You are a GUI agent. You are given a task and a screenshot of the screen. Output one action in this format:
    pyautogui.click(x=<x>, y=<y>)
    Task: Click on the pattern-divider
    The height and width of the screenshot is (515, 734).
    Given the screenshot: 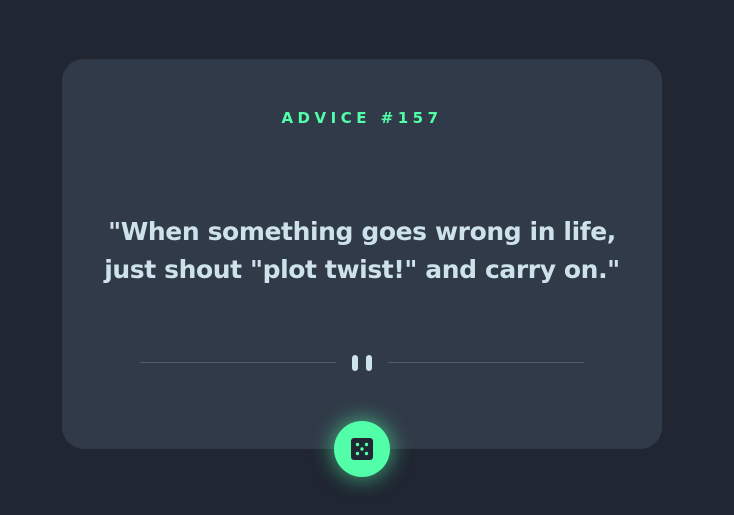 What is the action you would take?
    pyautogui.click(x=362, y=363)
    